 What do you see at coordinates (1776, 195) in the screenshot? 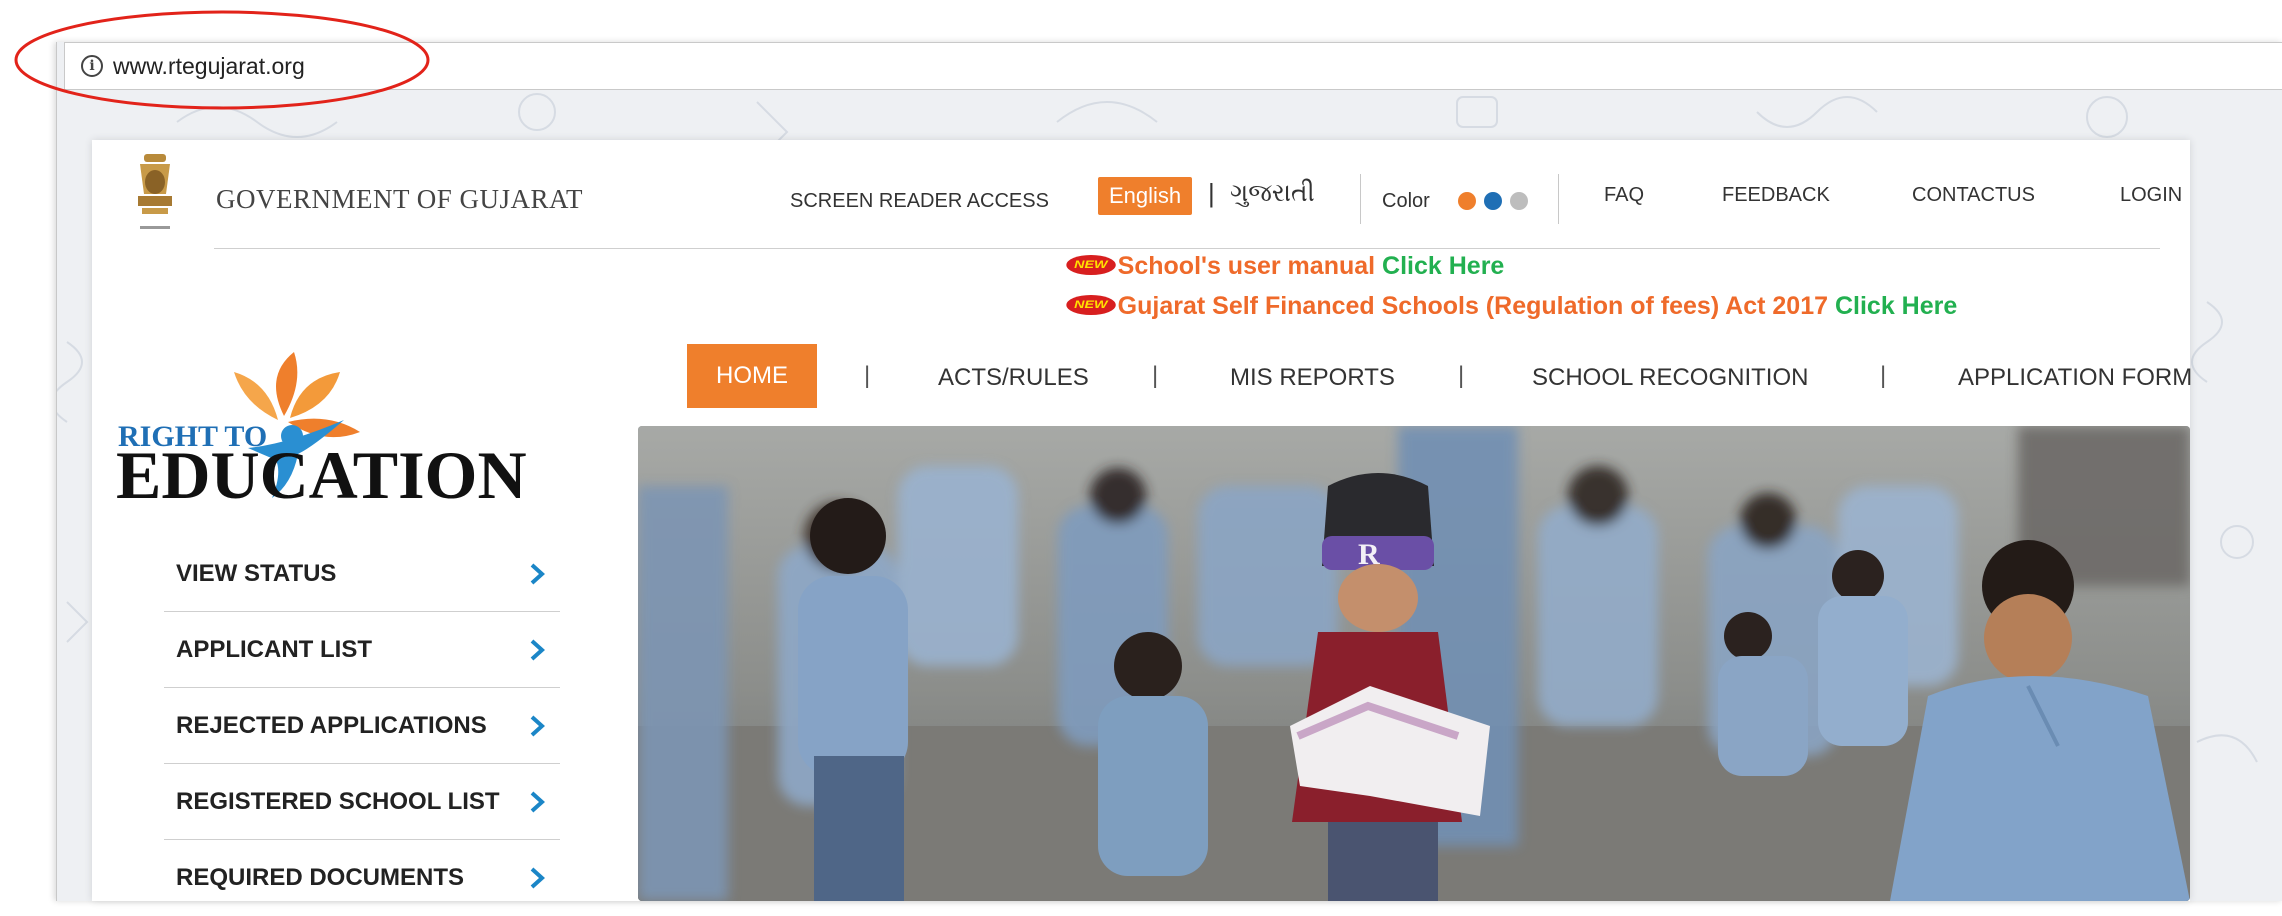
I see `feedback-link: FEEDBACK` at bounding box center [1776, 195].